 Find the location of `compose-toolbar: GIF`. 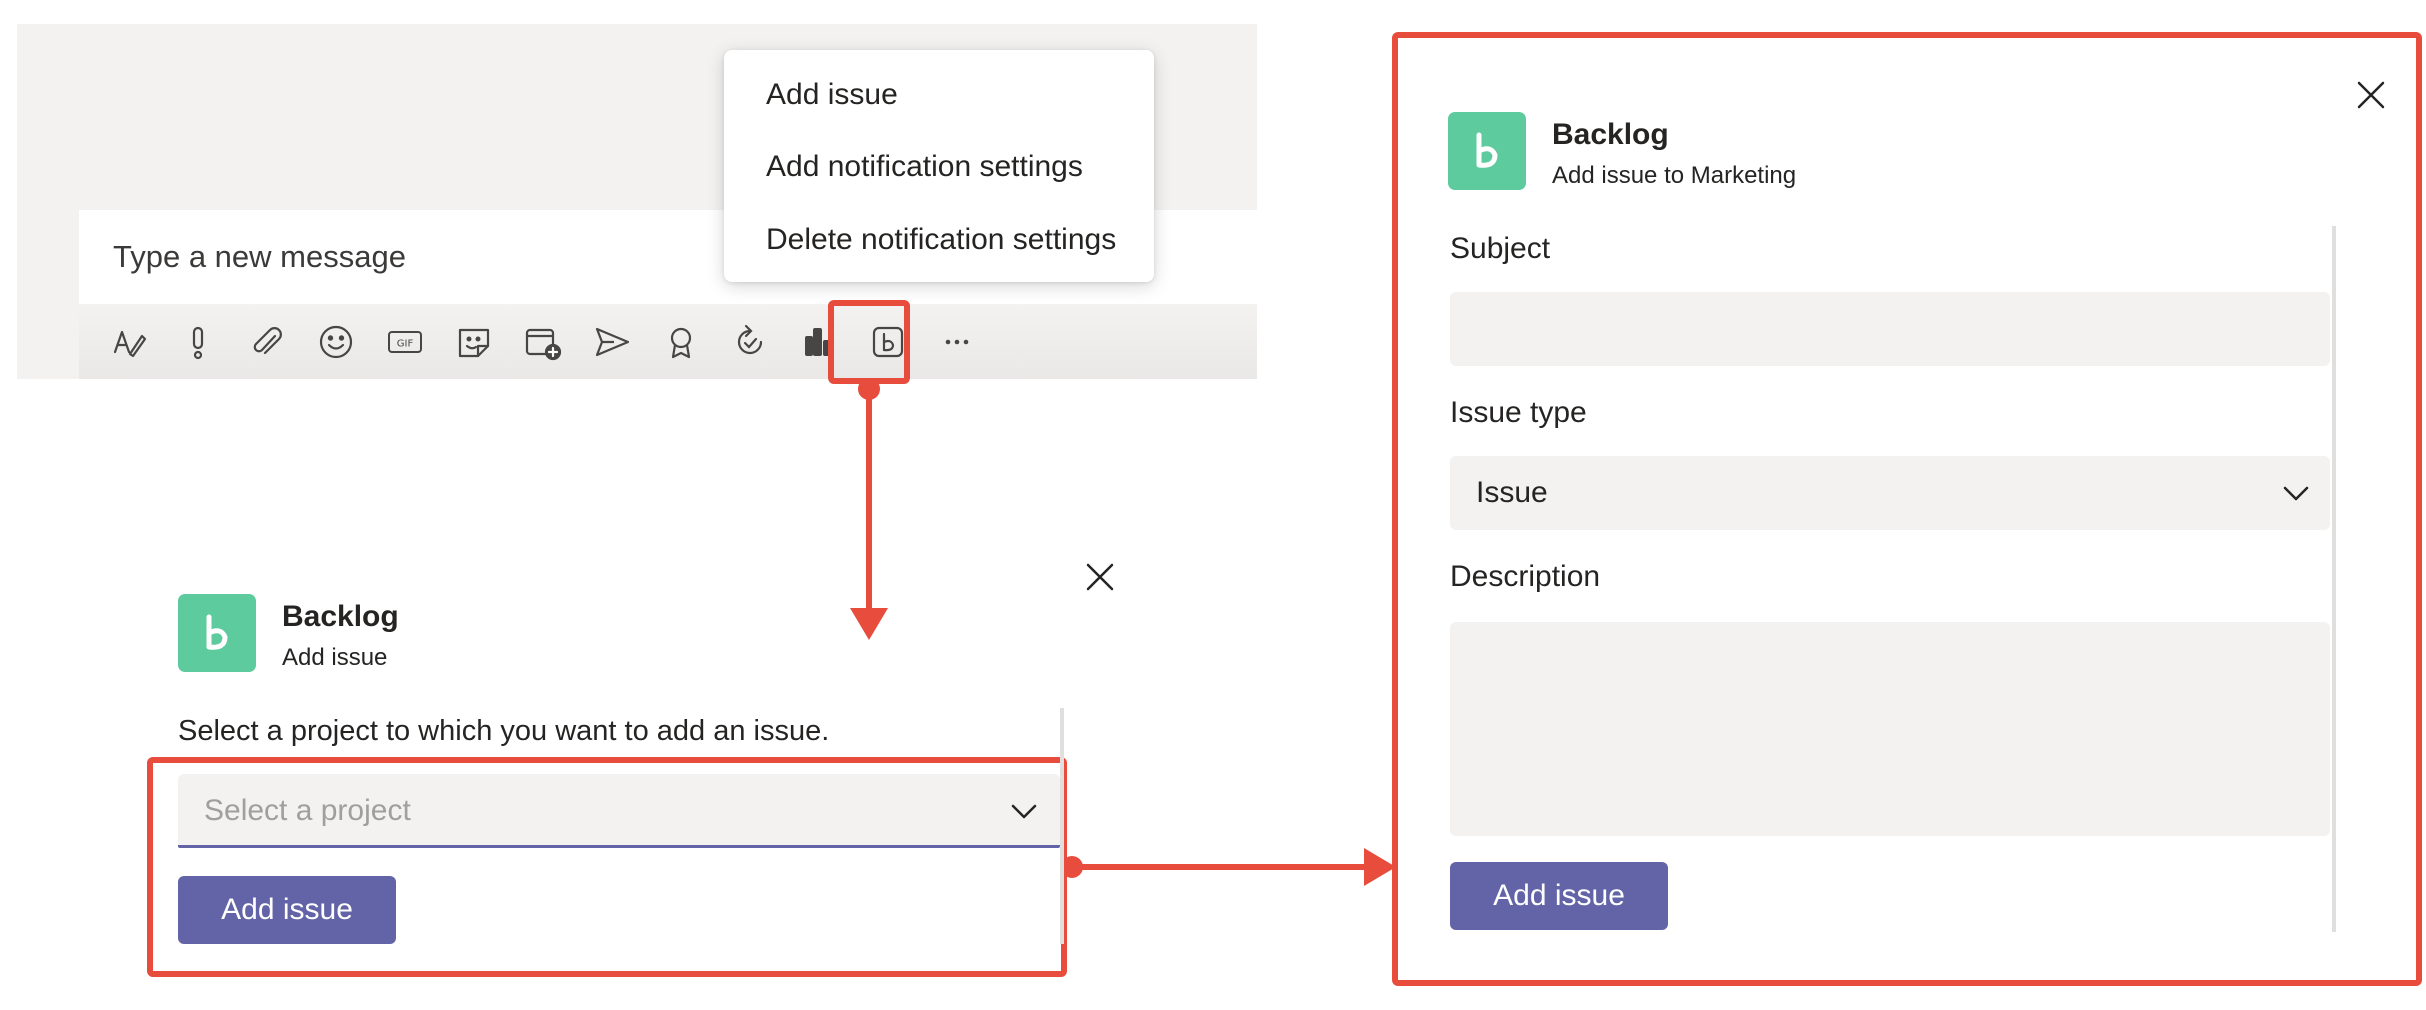

compose-toolbar: GIF is located at coordinates (668, 341).